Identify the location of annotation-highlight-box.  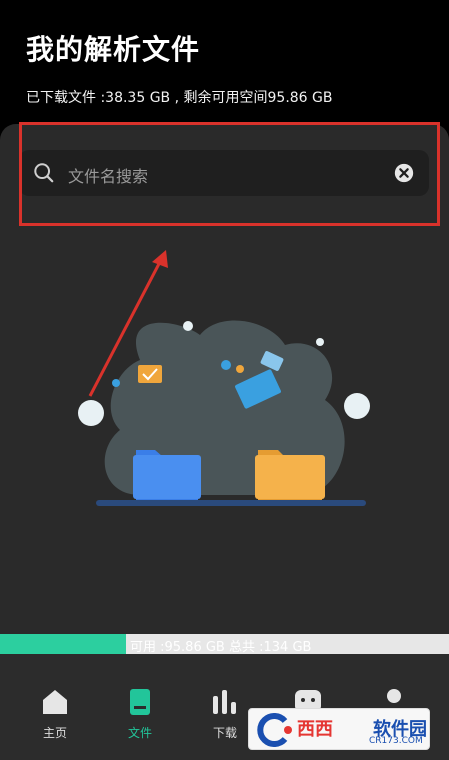
(229, 174).